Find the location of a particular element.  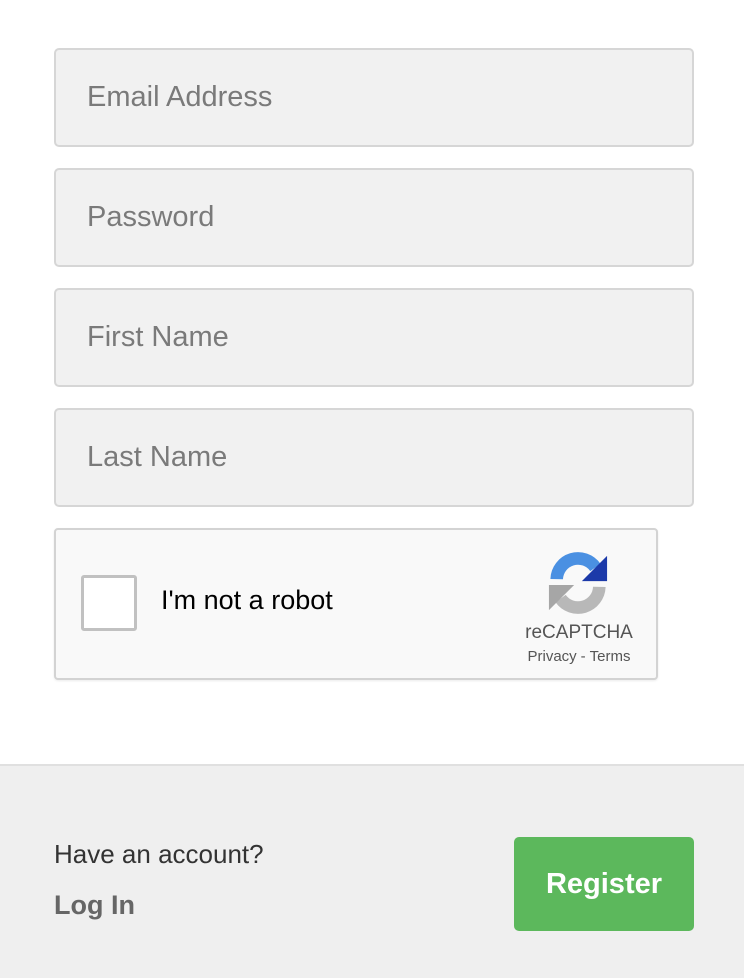

recaptcha-logo-icon is located at coordinates (578, 583).